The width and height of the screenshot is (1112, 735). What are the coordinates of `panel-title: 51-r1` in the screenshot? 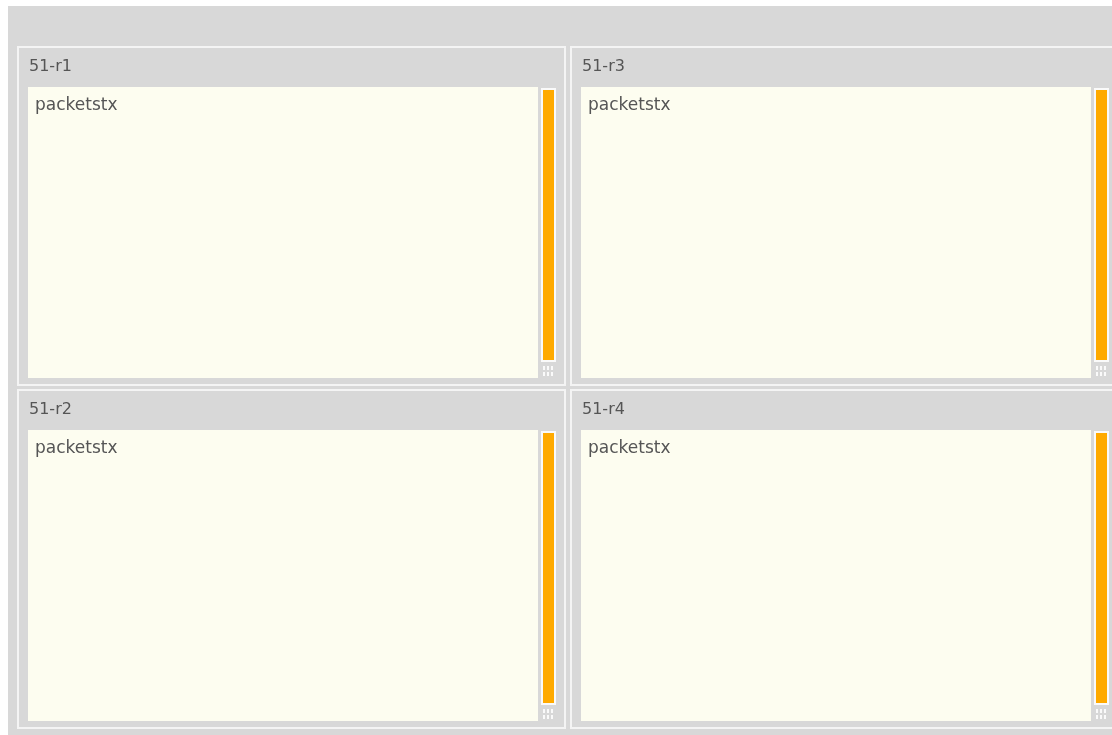 It's located at (50, 66).